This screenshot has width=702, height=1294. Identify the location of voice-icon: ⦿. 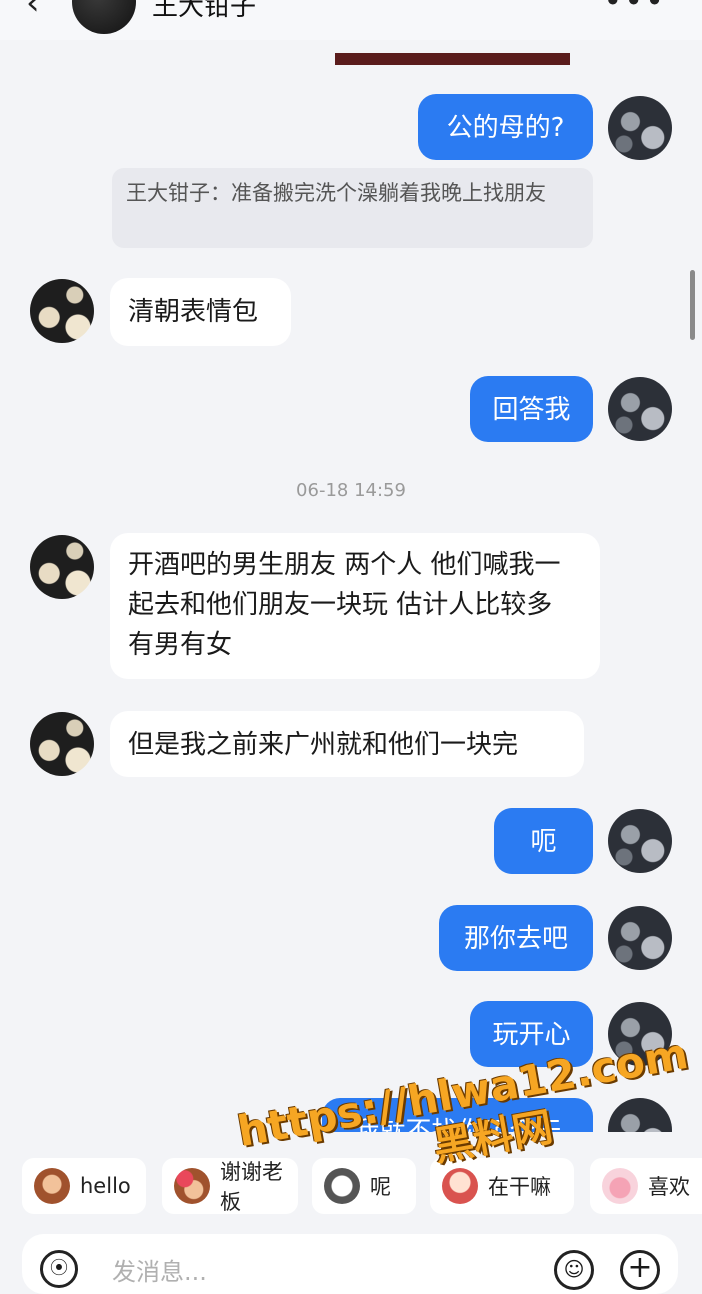
(59, 1269).